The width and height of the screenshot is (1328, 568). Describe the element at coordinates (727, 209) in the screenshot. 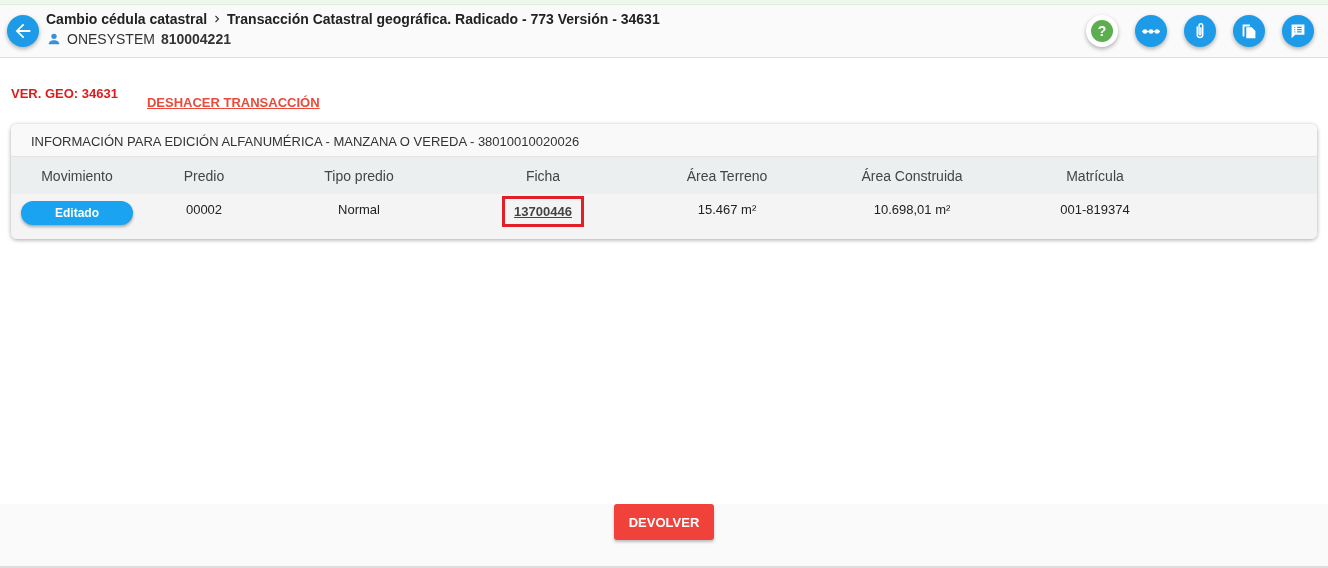

I see `table-cell-text: 15.467 m²` at that location.